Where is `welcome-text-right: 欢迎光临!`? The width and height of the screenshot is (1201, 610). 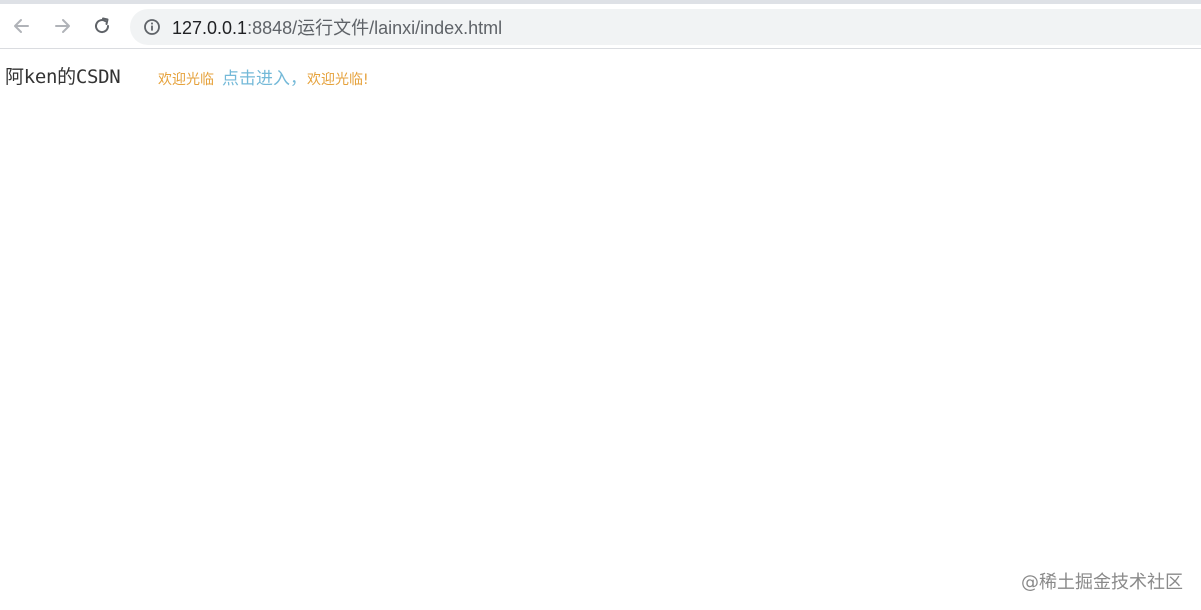
welcome-text-right: 欢迎光临! is located at coordinates (338, 80).